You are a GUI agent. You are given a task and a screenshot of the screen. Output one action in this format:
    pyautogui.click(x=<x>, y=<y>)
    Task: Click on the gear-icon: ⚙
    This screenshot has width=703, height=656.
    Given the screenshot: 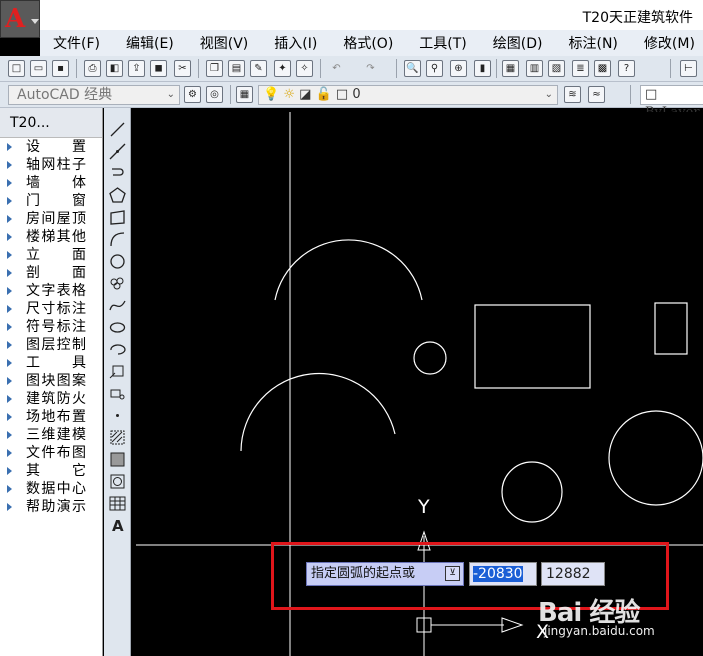 What is the action you would take?
    pyautogui.click(x=192, y=94)
    